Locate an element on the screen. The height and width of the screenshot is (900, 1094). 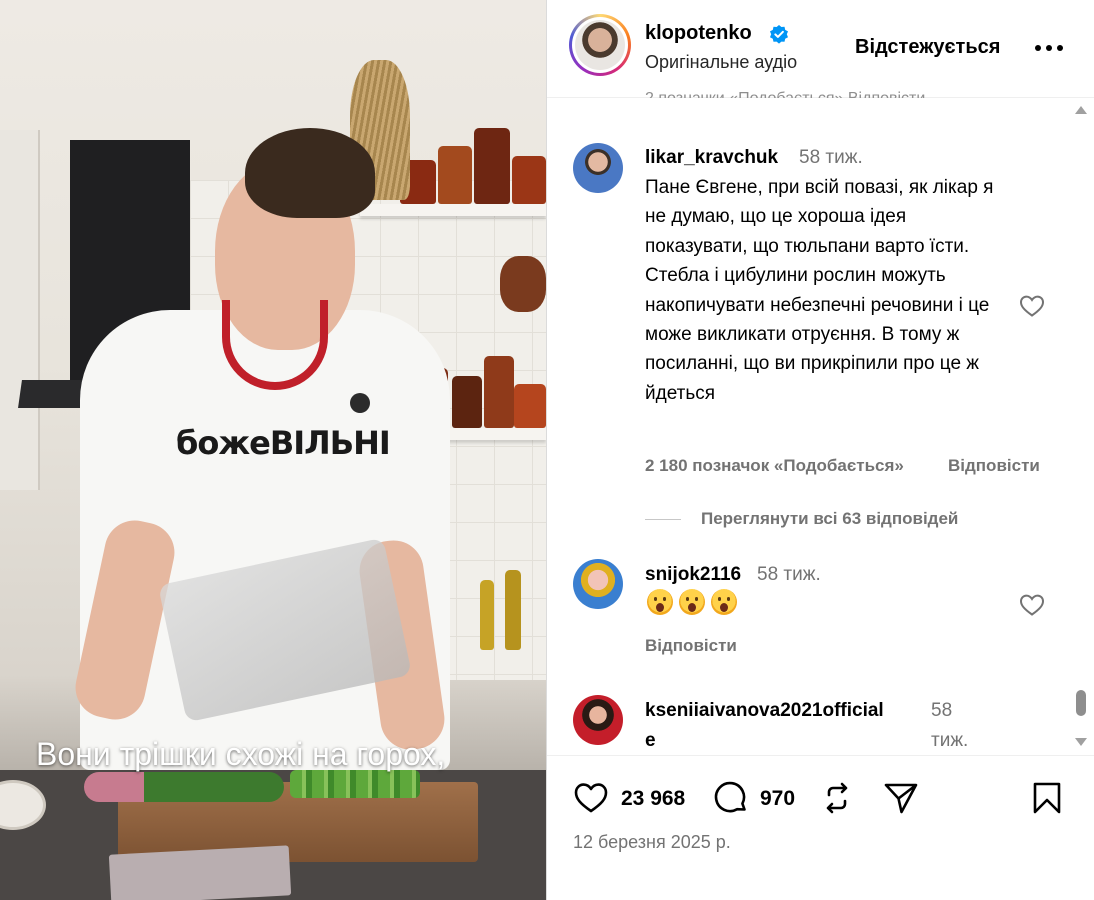
video-subtitle: Вони трішки схожі на горох, is located at coordinates (241, 754).